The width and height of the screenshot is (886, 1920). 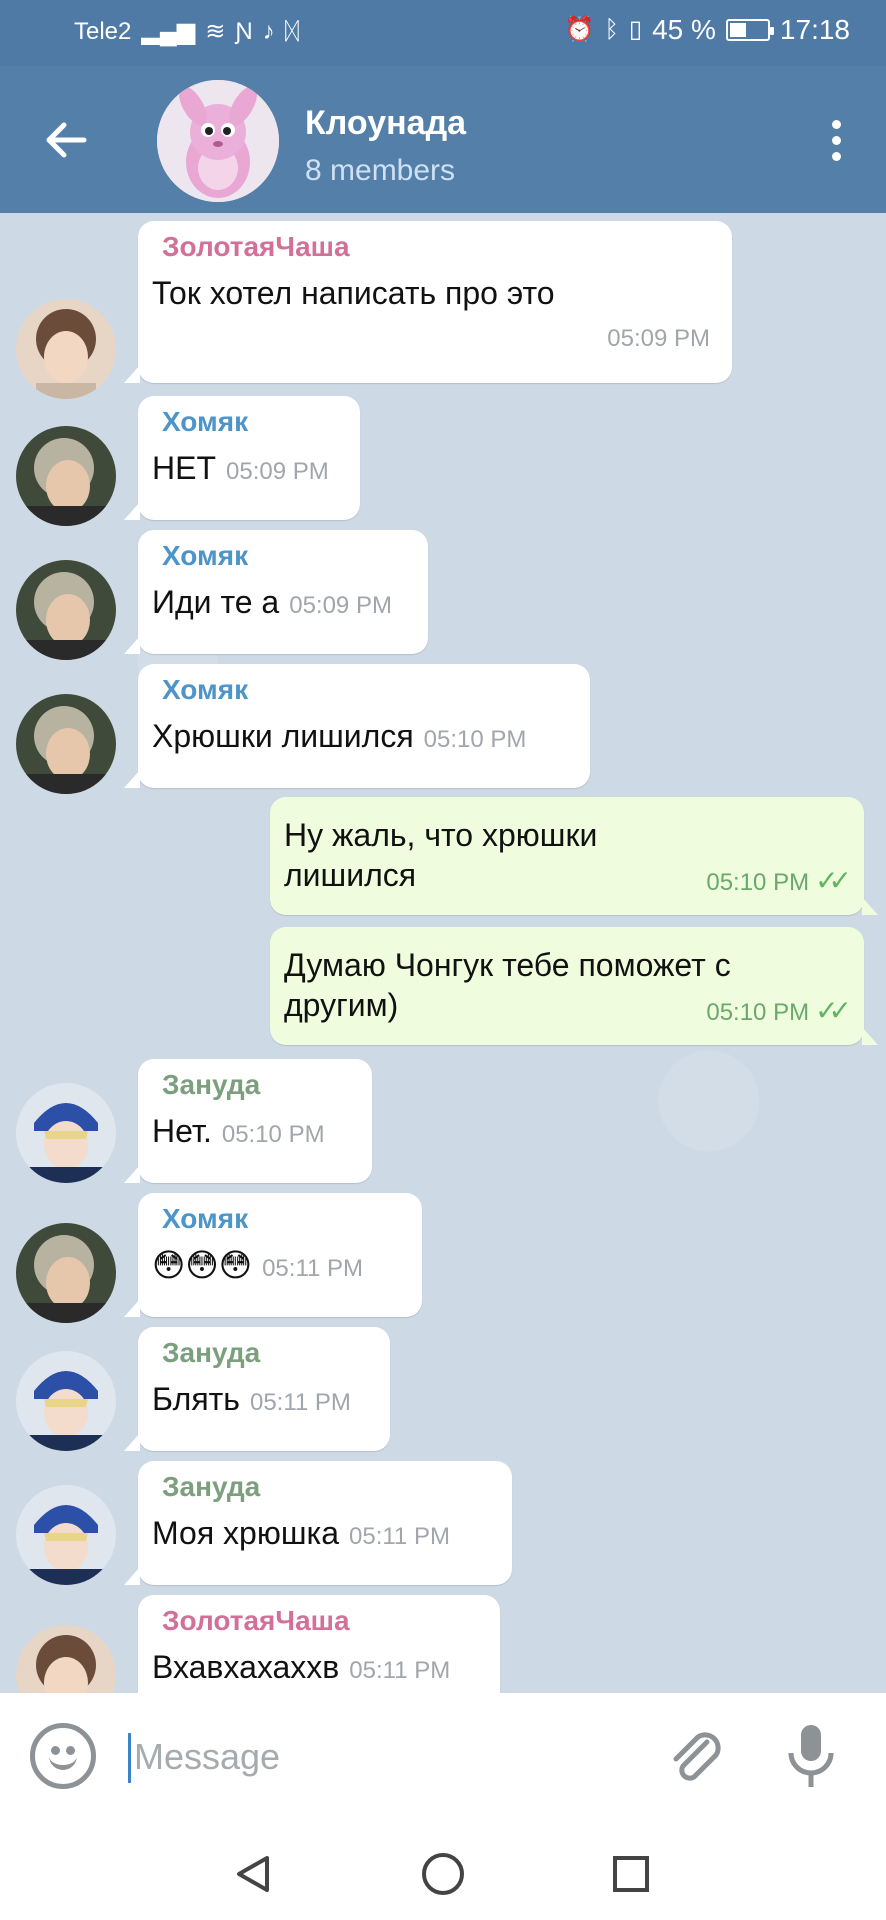 I want to click on alarm-icon: ⏰, so click(x=579, y=29).